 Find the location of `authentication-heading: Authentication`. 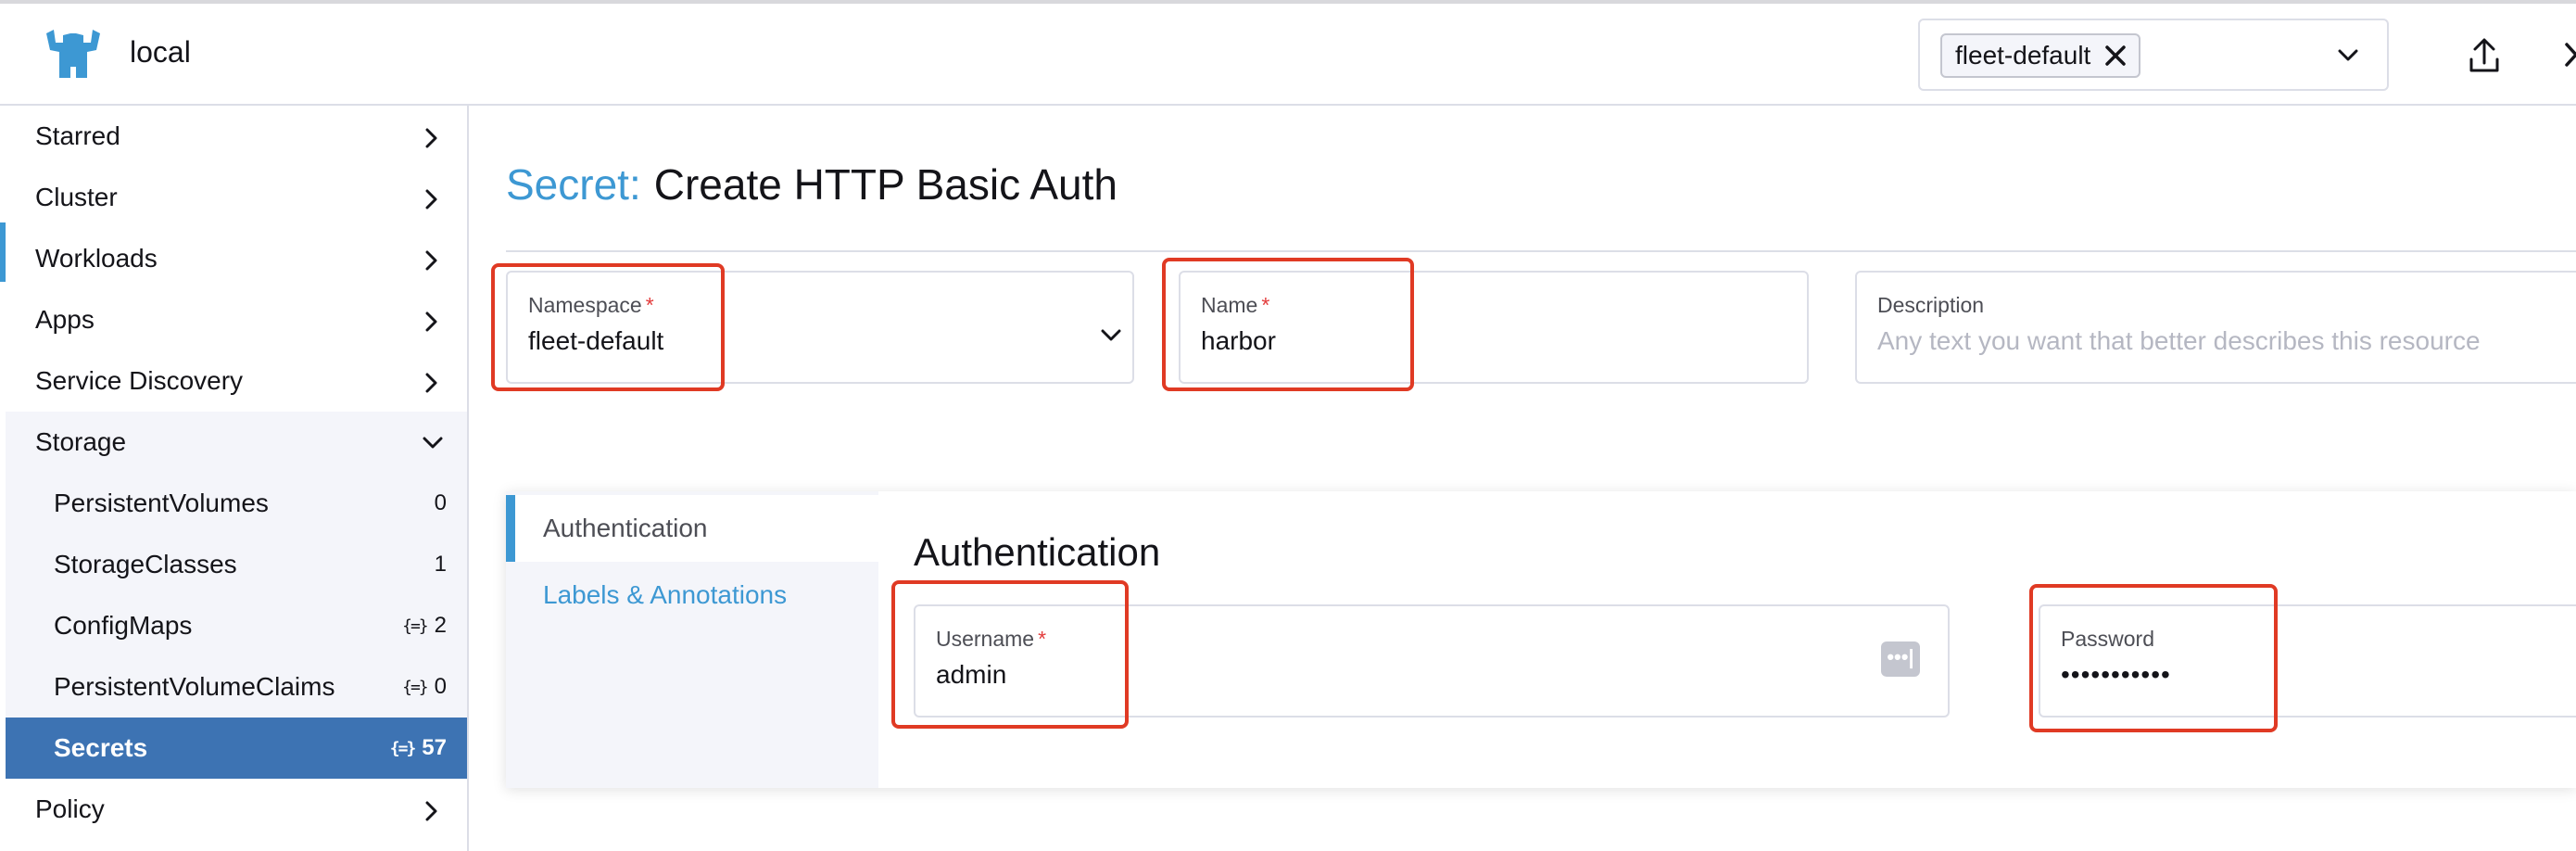

authentication-heading: Authentication is located at coordinates (1037, 552).